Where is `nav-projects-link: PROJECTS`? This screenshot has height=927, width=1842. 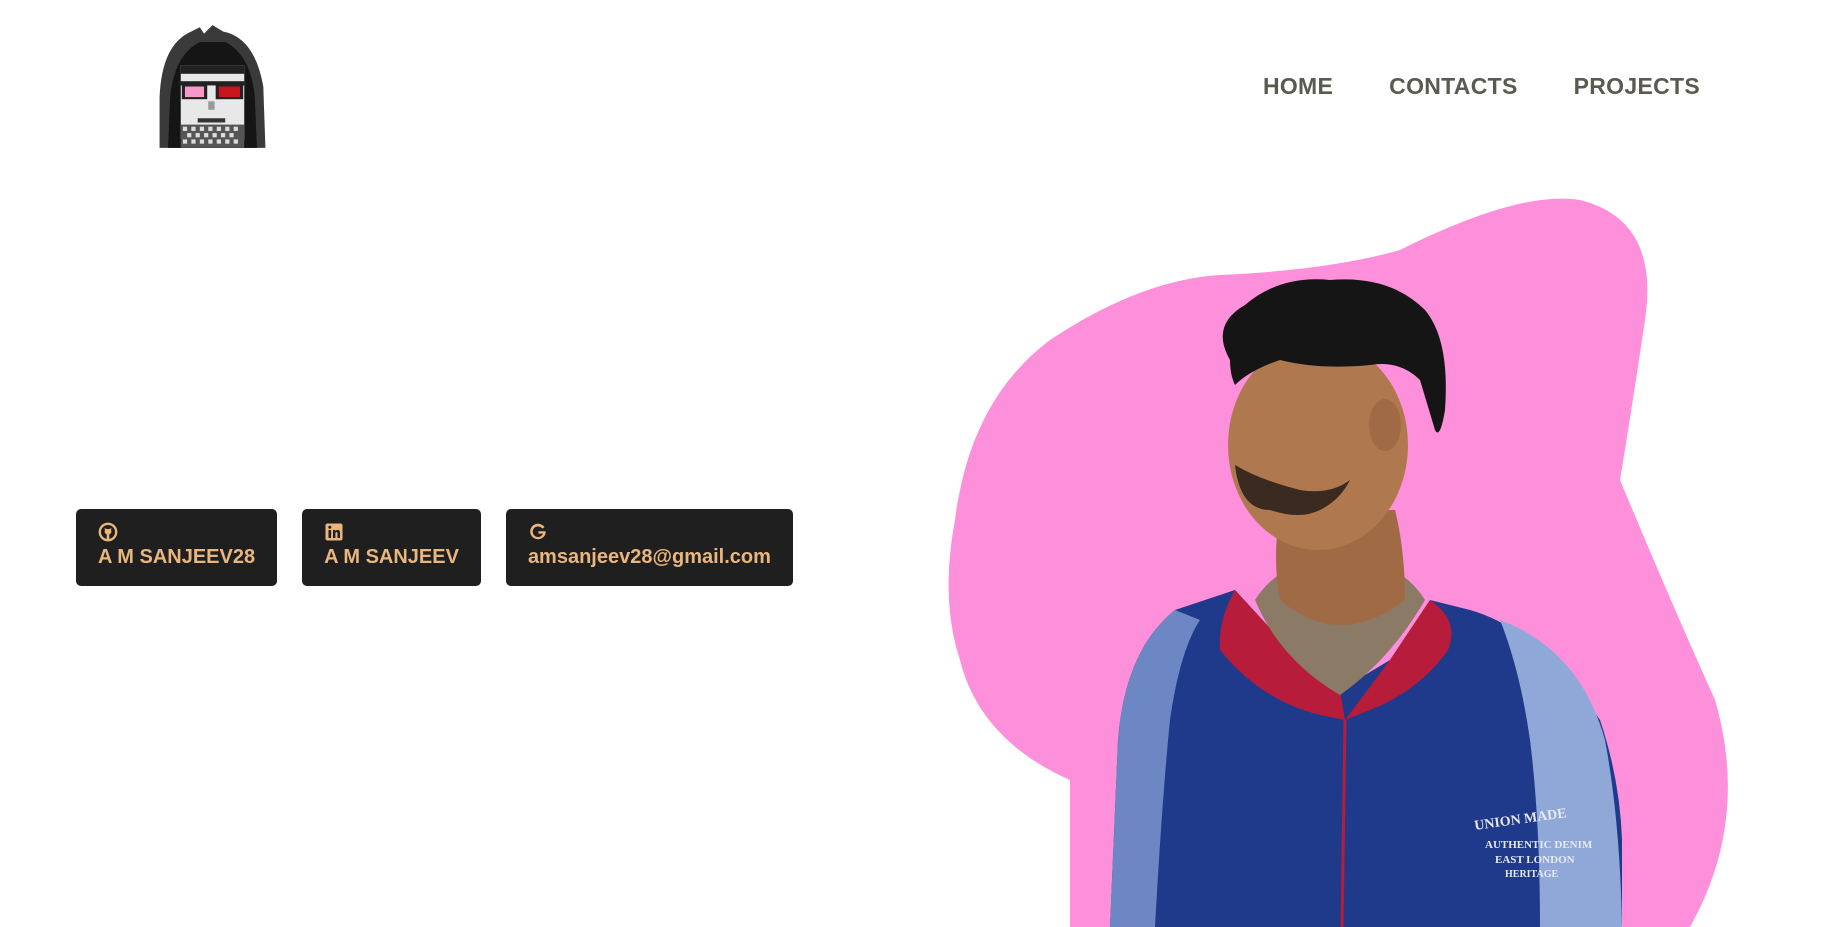 nav-projects-link: PROJECTS is located at coordinates (1637, 86).